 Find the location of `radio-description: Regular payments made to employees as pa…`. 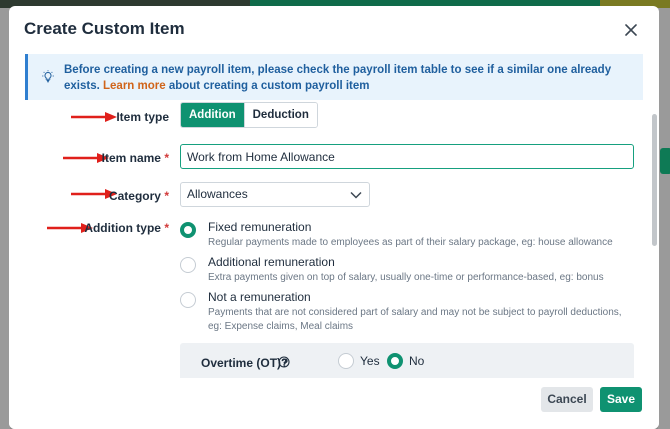

radio-description: Regular payments made to employees as pa… is located at coordinates (410, 242).